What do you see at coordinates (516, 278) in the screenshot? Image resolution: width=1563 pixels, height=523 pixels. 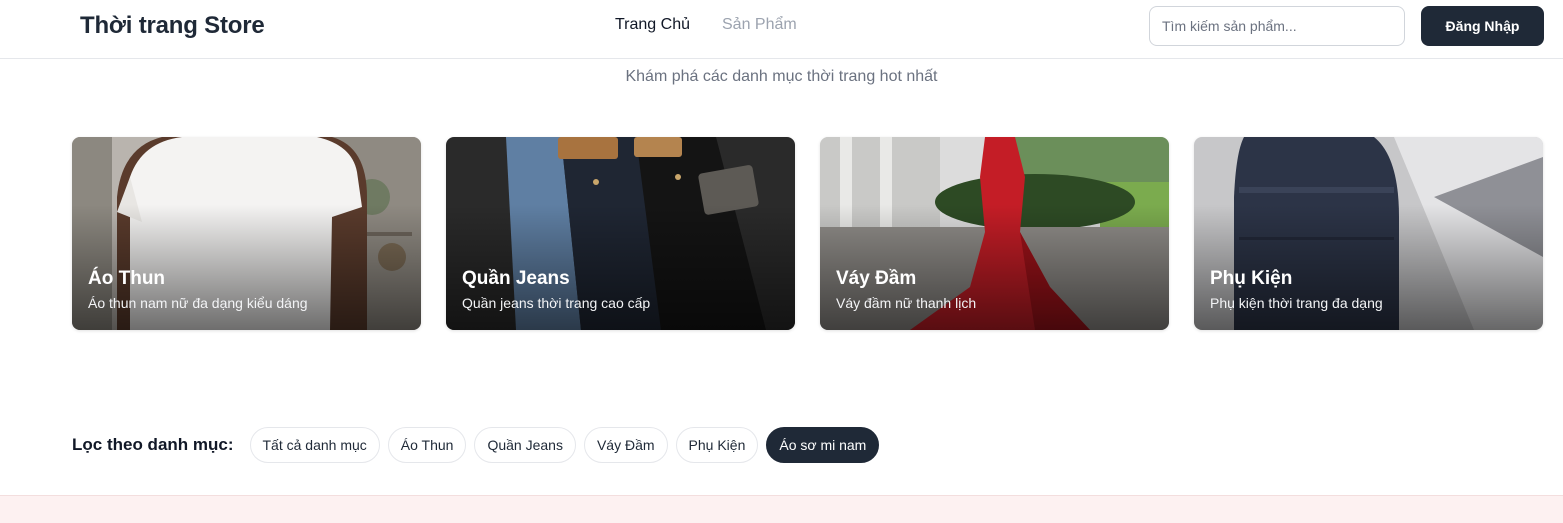 I see `card-title: Quần Jeans` at bounding box center [516, 278].